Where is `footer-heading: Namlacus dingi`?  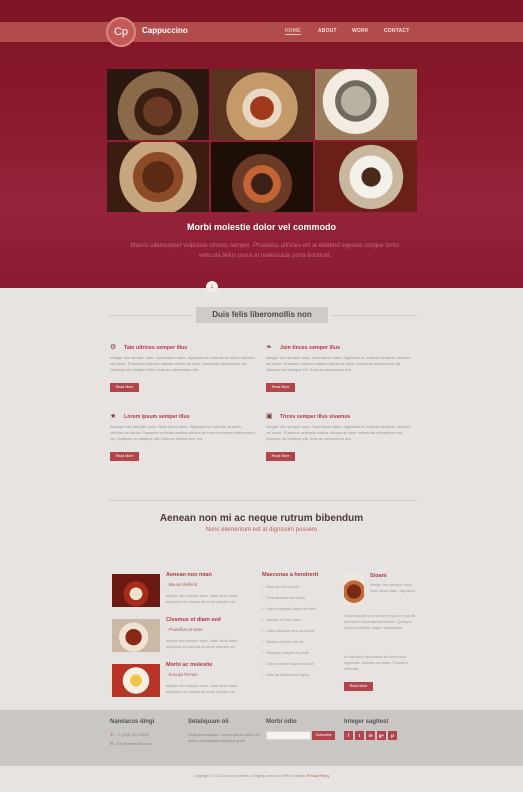 footer-heading: Namlacus dingi is located at coordinates (132, 722).